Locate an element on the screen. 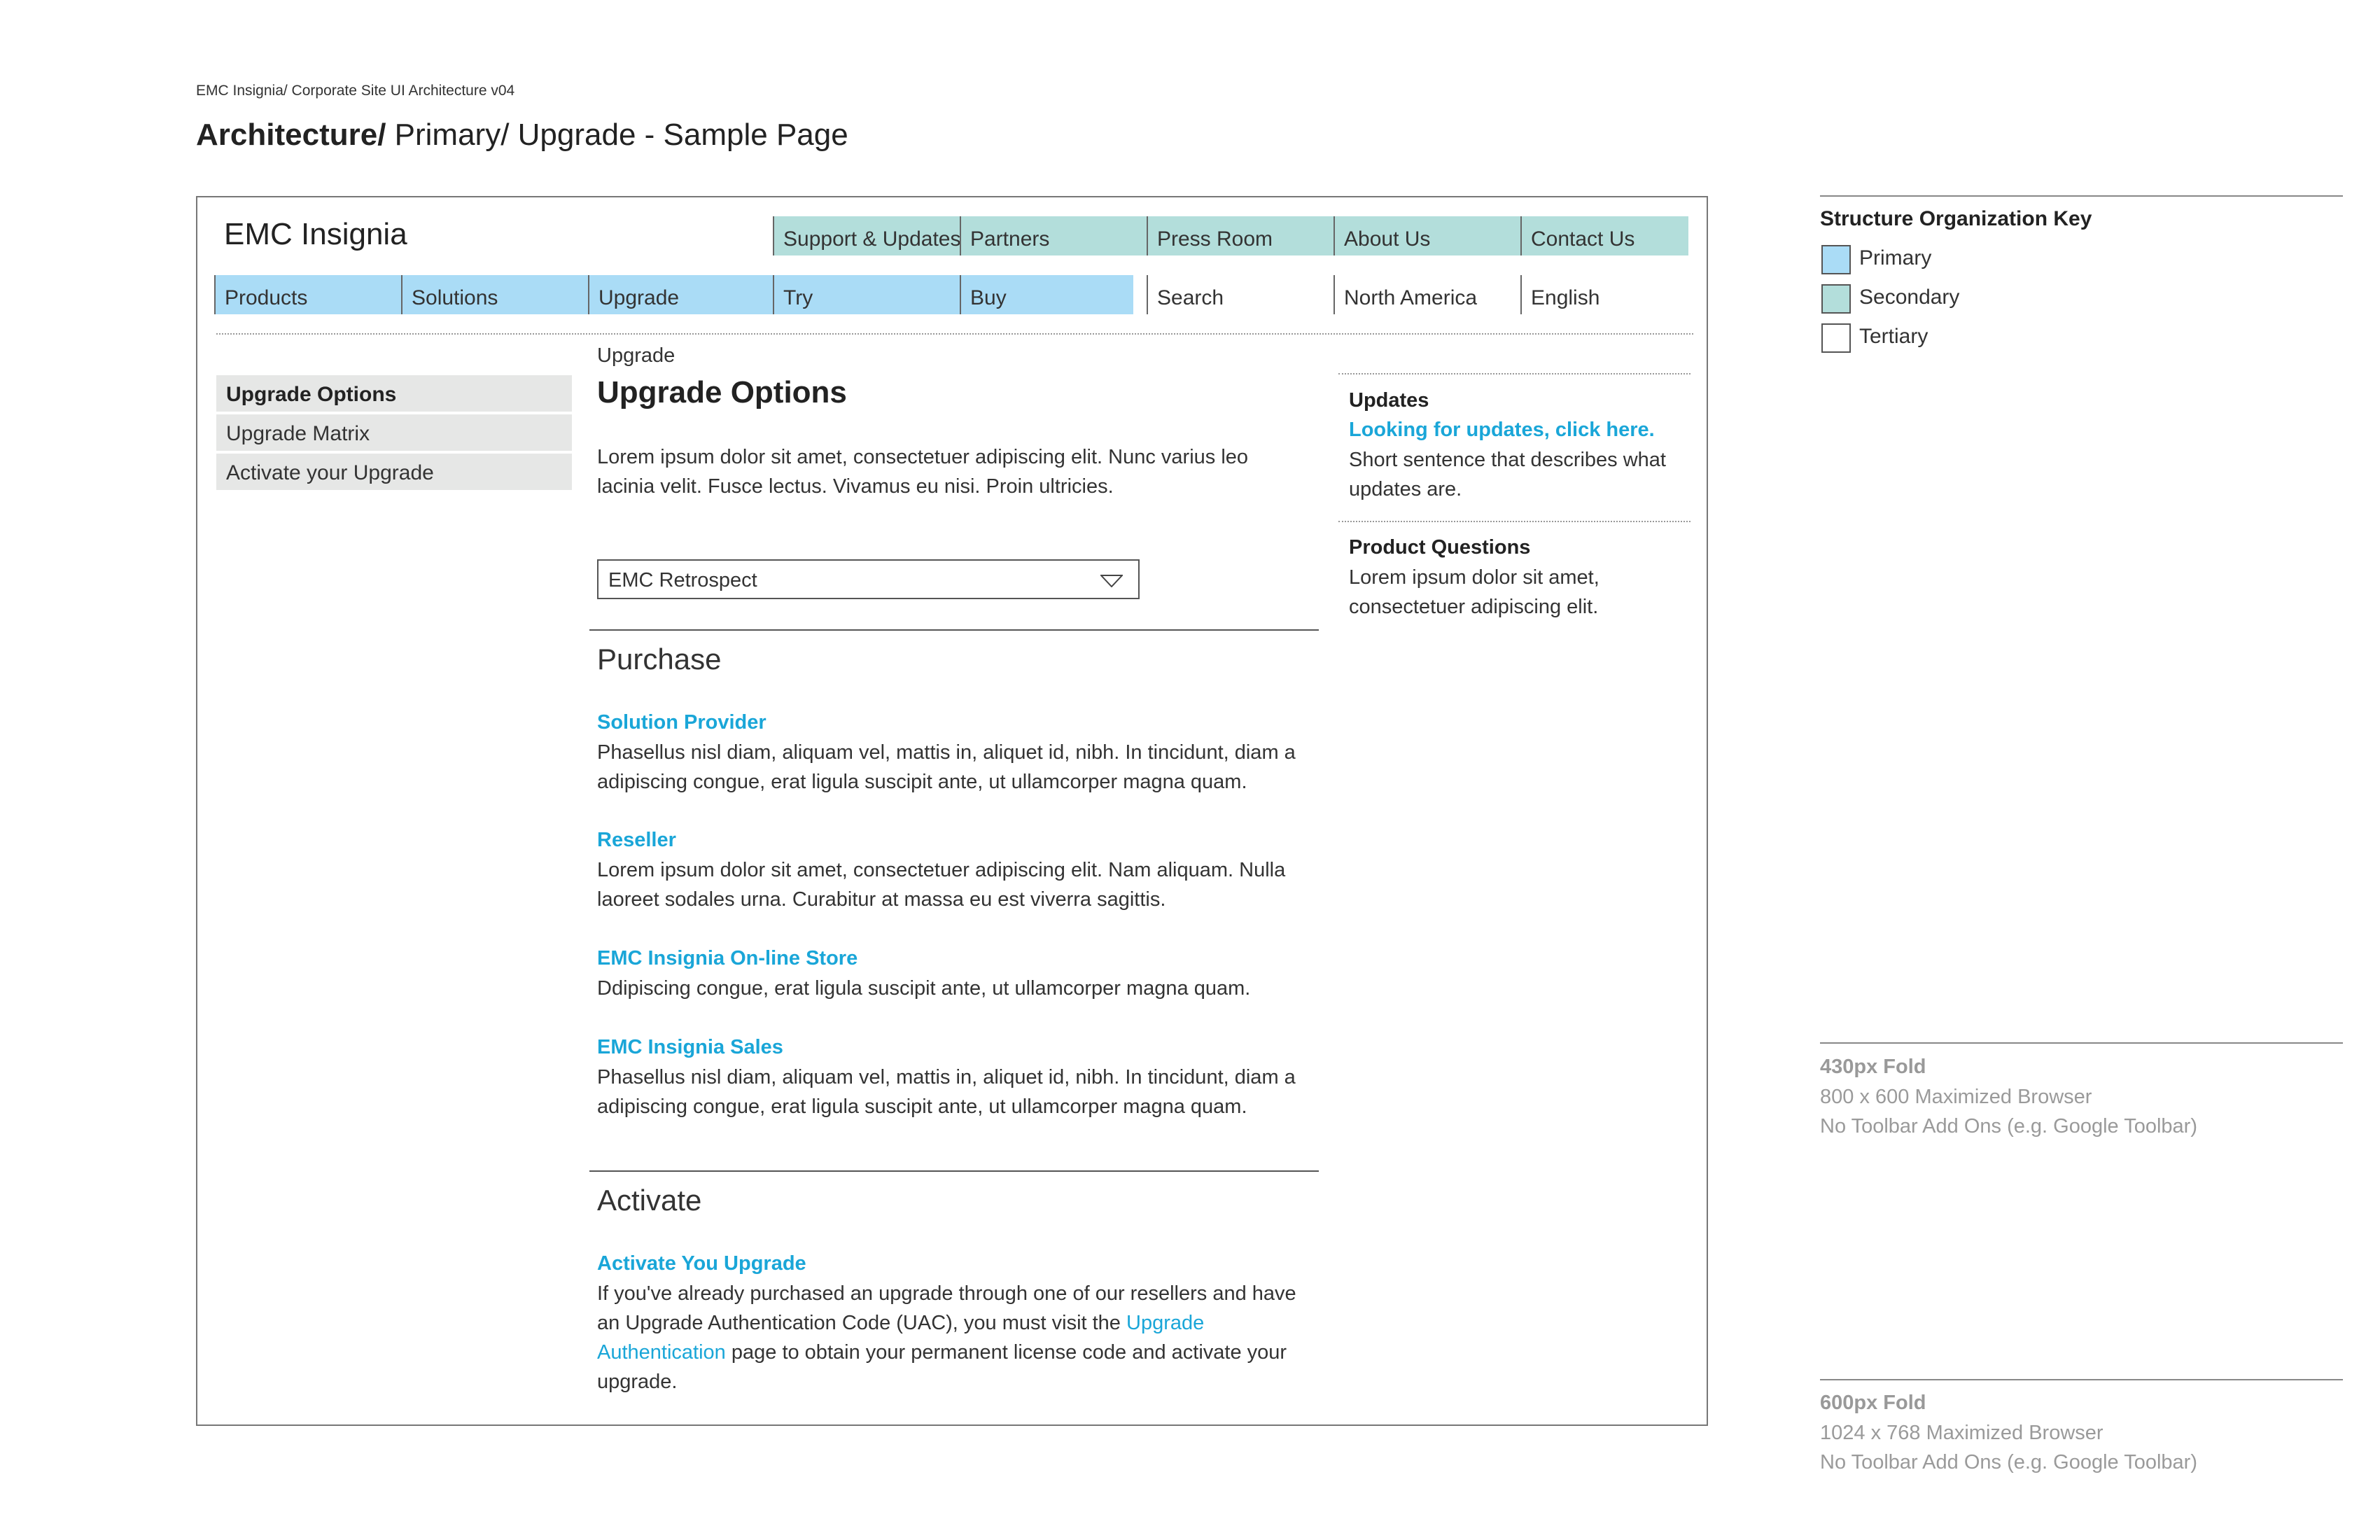 This screenshot has width=2380, height=1540. text-line: Short sentence that describes what is located at coordinates (1507, 460).